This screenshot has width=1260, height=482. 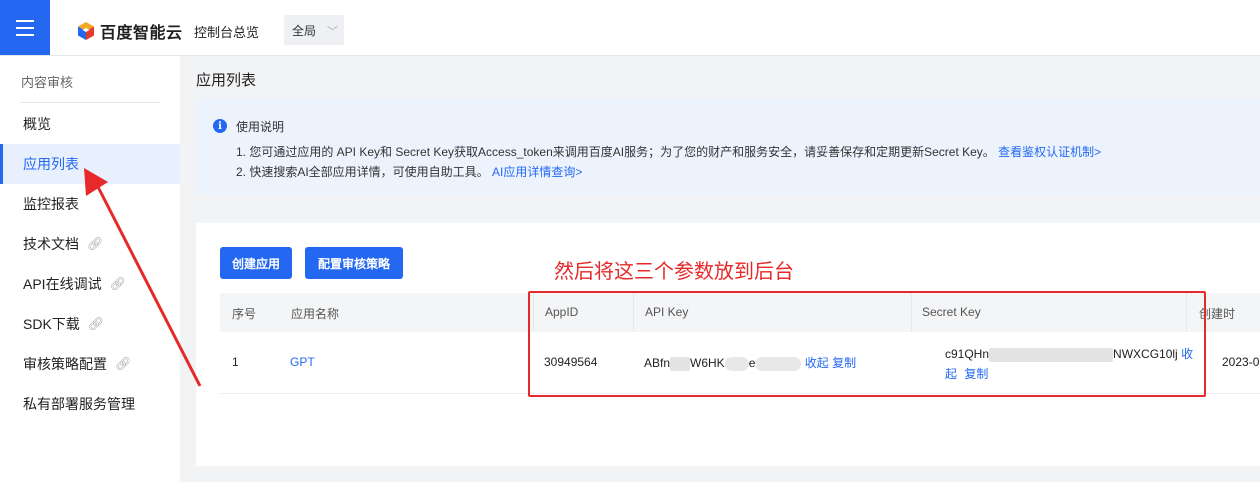 What do you see at coordinates (220, 126) in the screenshot?
I see `info-icon: i` at bounding box center [220, 126].